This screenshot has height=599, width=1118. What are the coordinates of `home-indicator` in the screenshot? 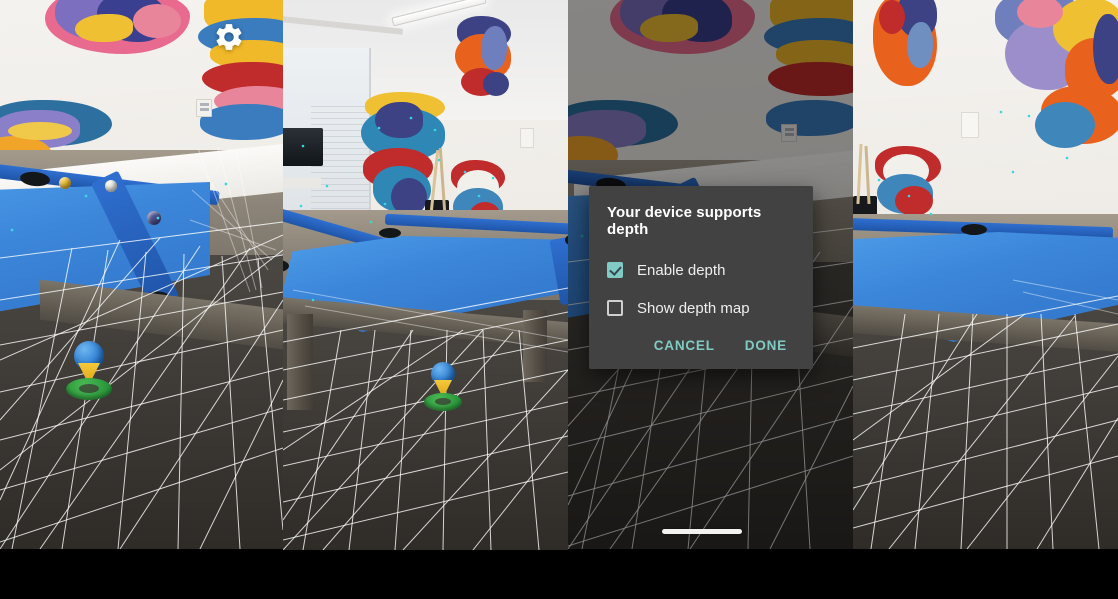 It's located at (702, 531).